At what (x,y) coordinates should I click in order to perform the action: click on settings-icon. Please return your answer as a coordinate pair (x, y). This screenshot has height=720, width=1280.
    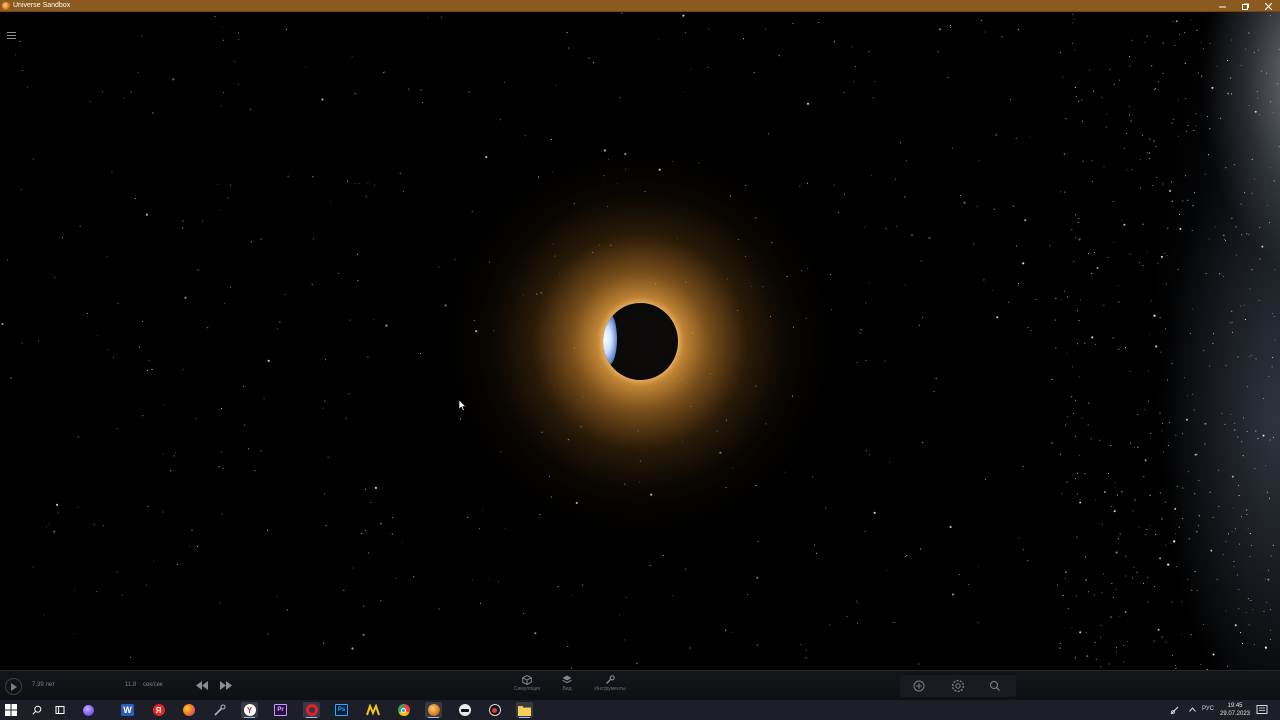
    Looking at the image, I should click on (958, 686).